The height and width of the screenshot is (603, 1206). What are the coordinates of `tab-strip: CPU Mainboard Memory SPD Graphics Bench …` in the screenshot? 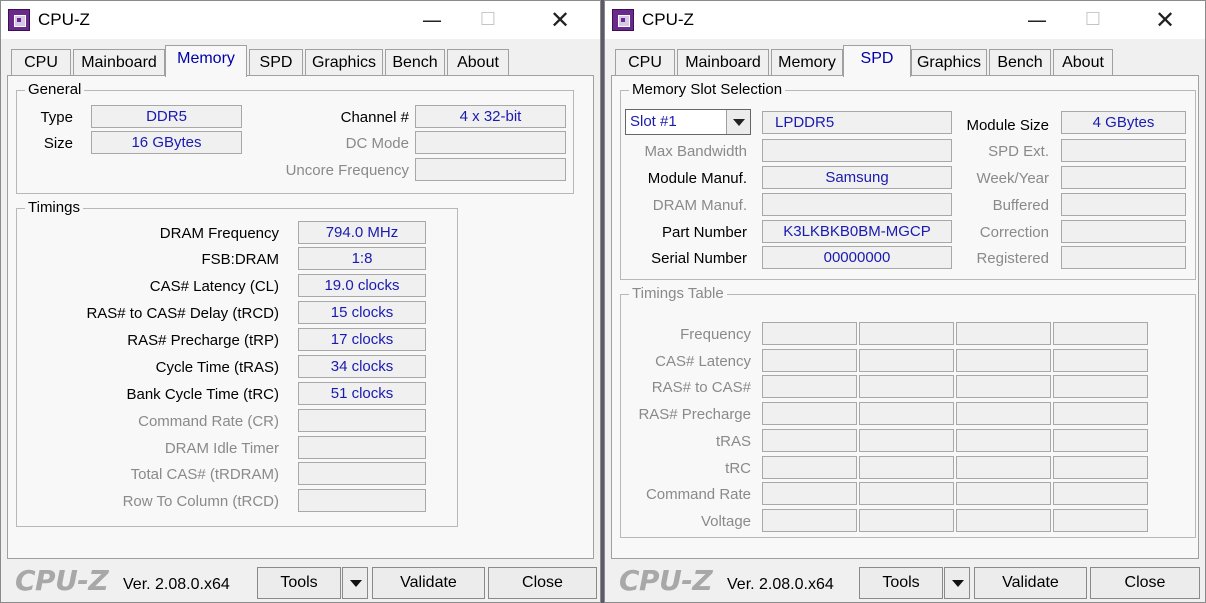 It's located at (905, 61).